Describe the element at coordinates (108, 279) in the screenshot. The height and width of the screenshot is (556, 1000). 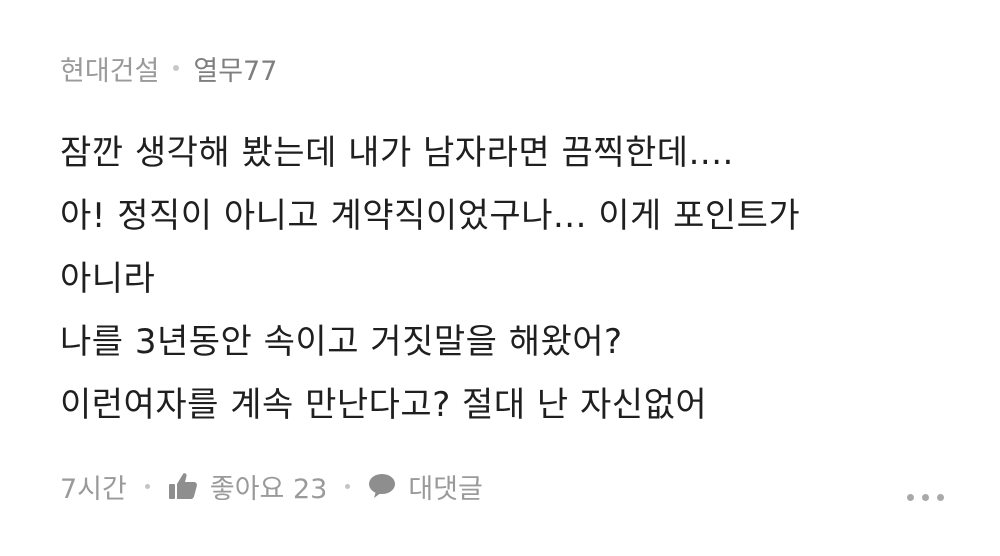
I see `comment-line: 아니라` at that location.